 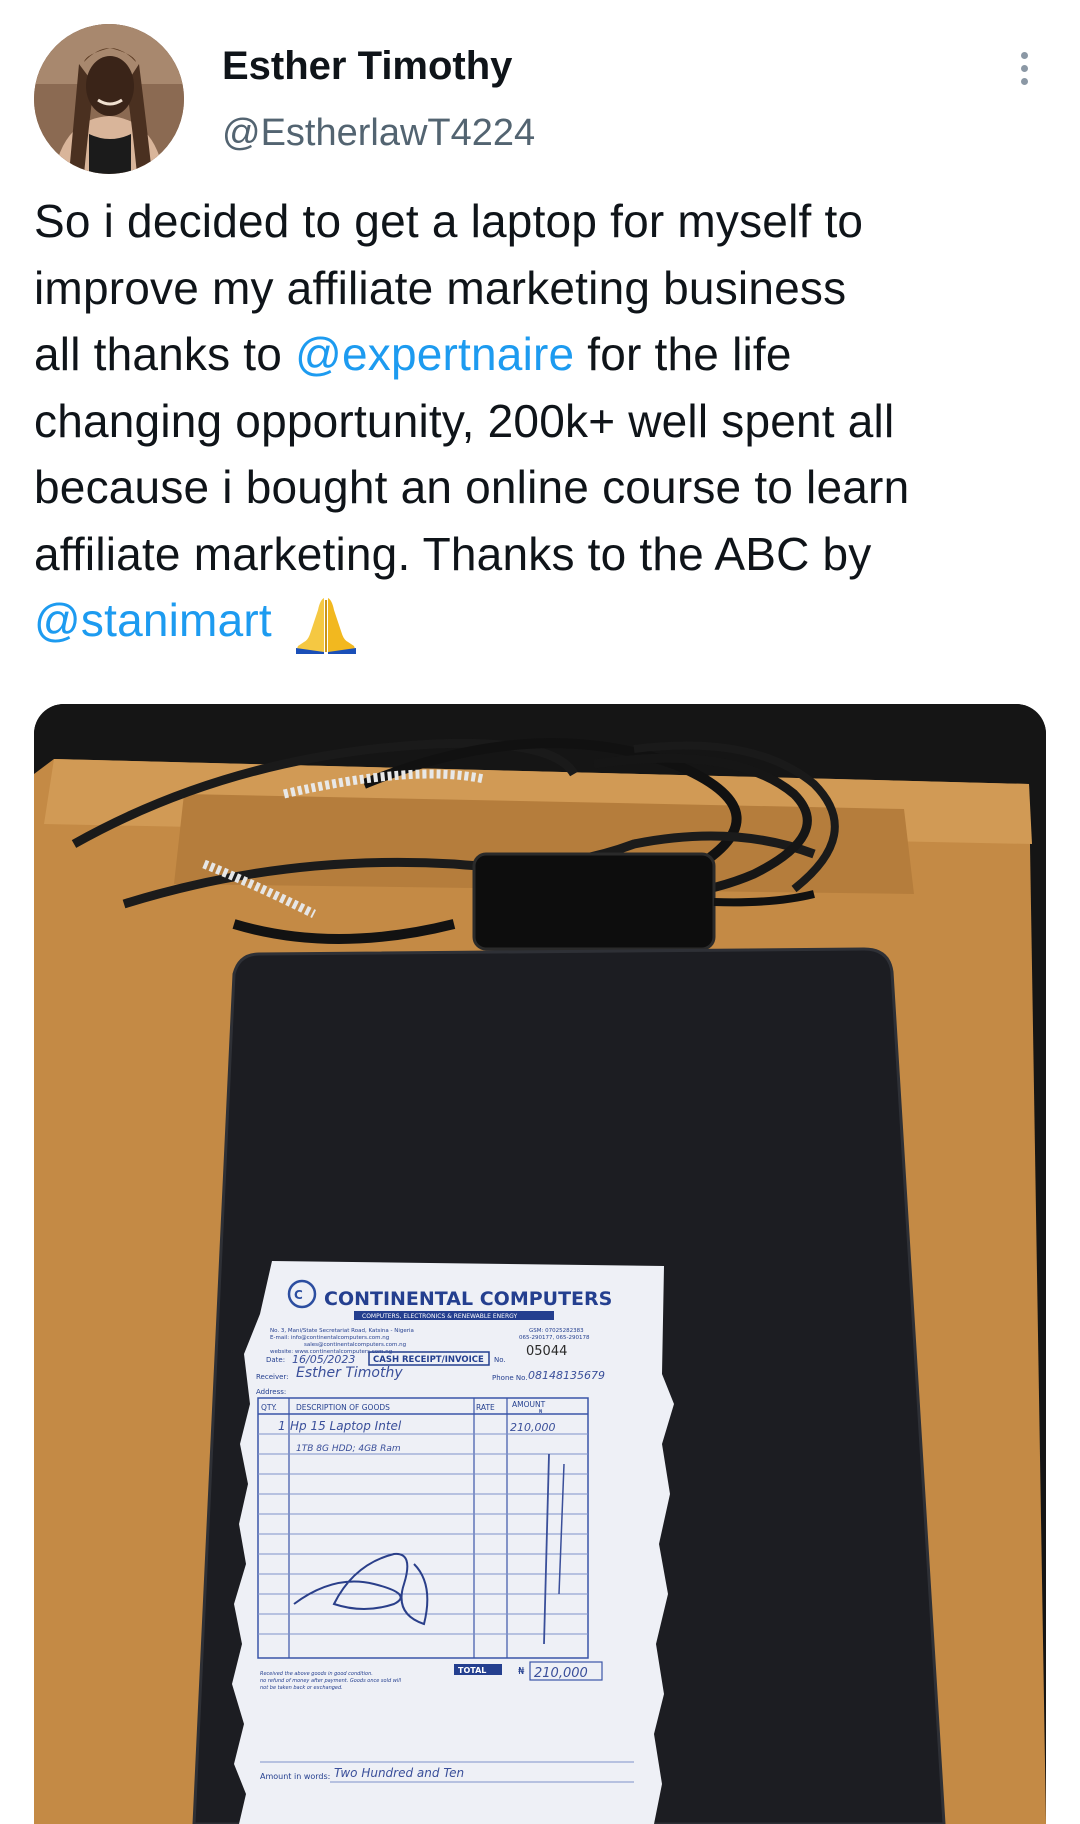 I want to click on receipt-phone-label: Phone No., so click(x=510, y=1378).